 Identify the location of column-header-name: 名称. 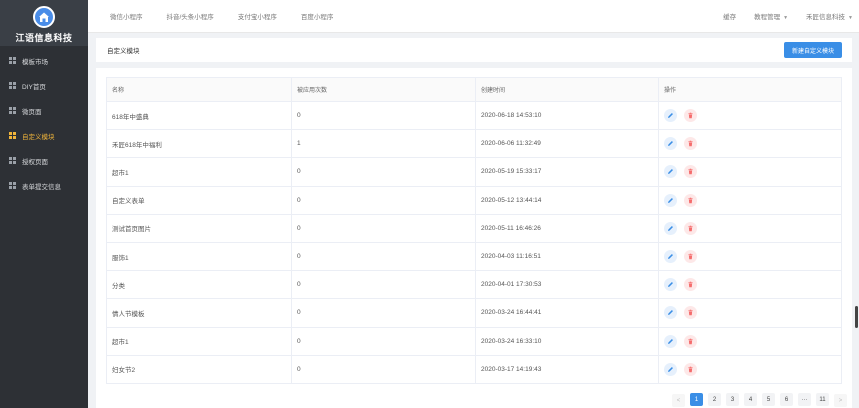
(199, 89).